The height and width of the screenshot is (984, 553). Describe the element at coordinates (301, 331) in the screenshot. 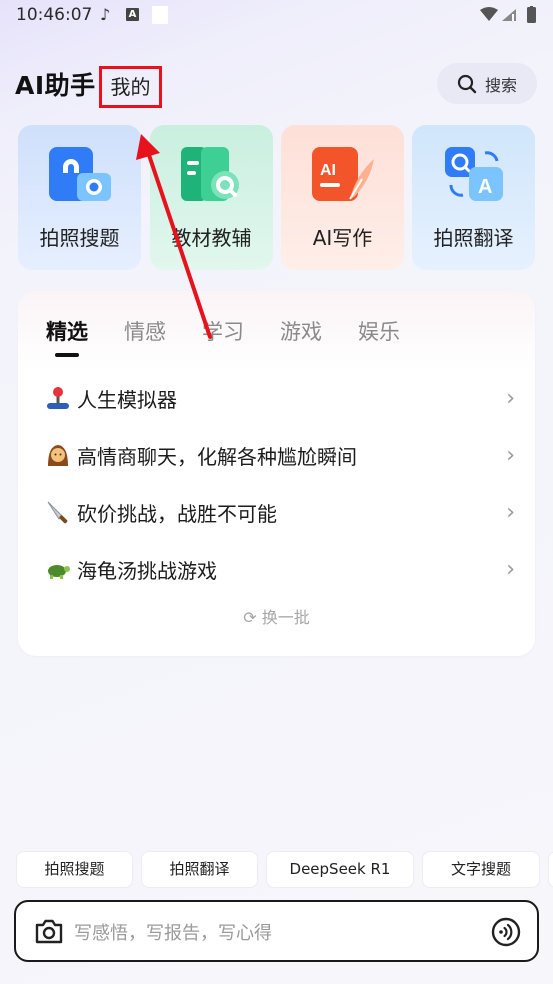

I see `tab-games: 游戏` at that location.